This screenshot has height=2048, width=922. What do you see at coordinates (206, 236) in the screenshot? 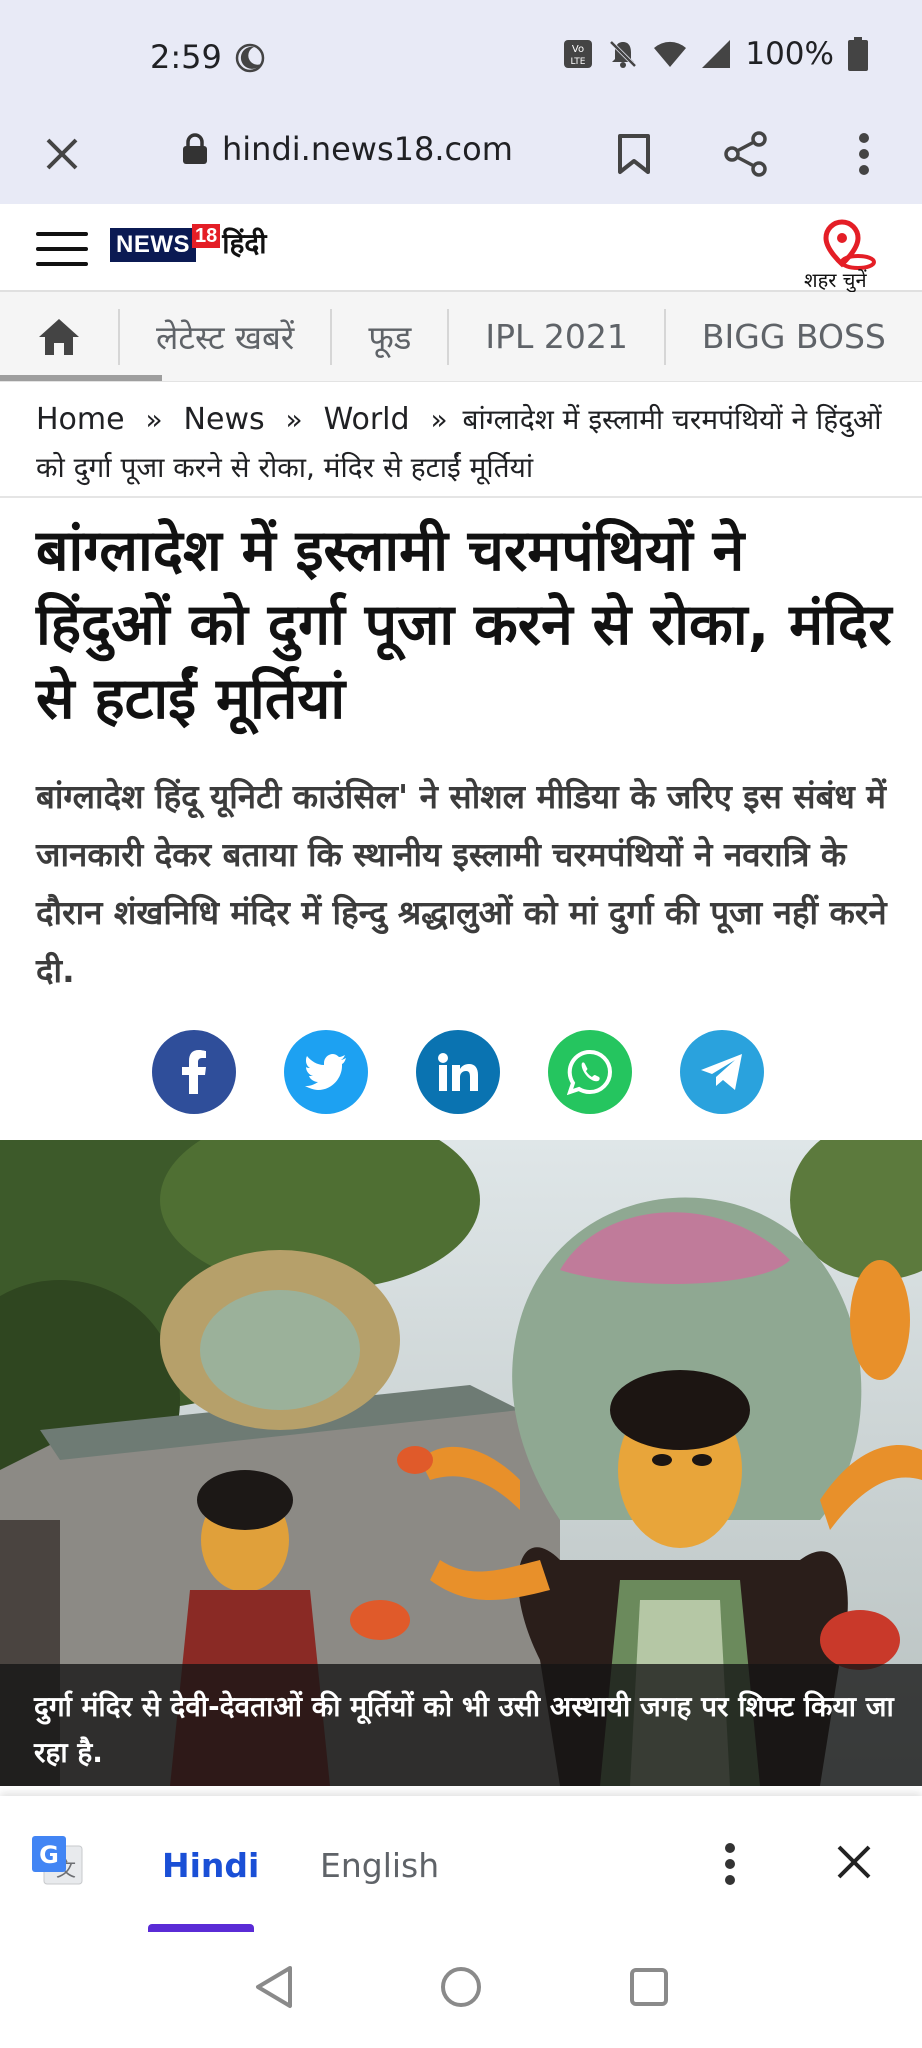
I see `logo-18-badge: 18` at bounding box center [206, 236].